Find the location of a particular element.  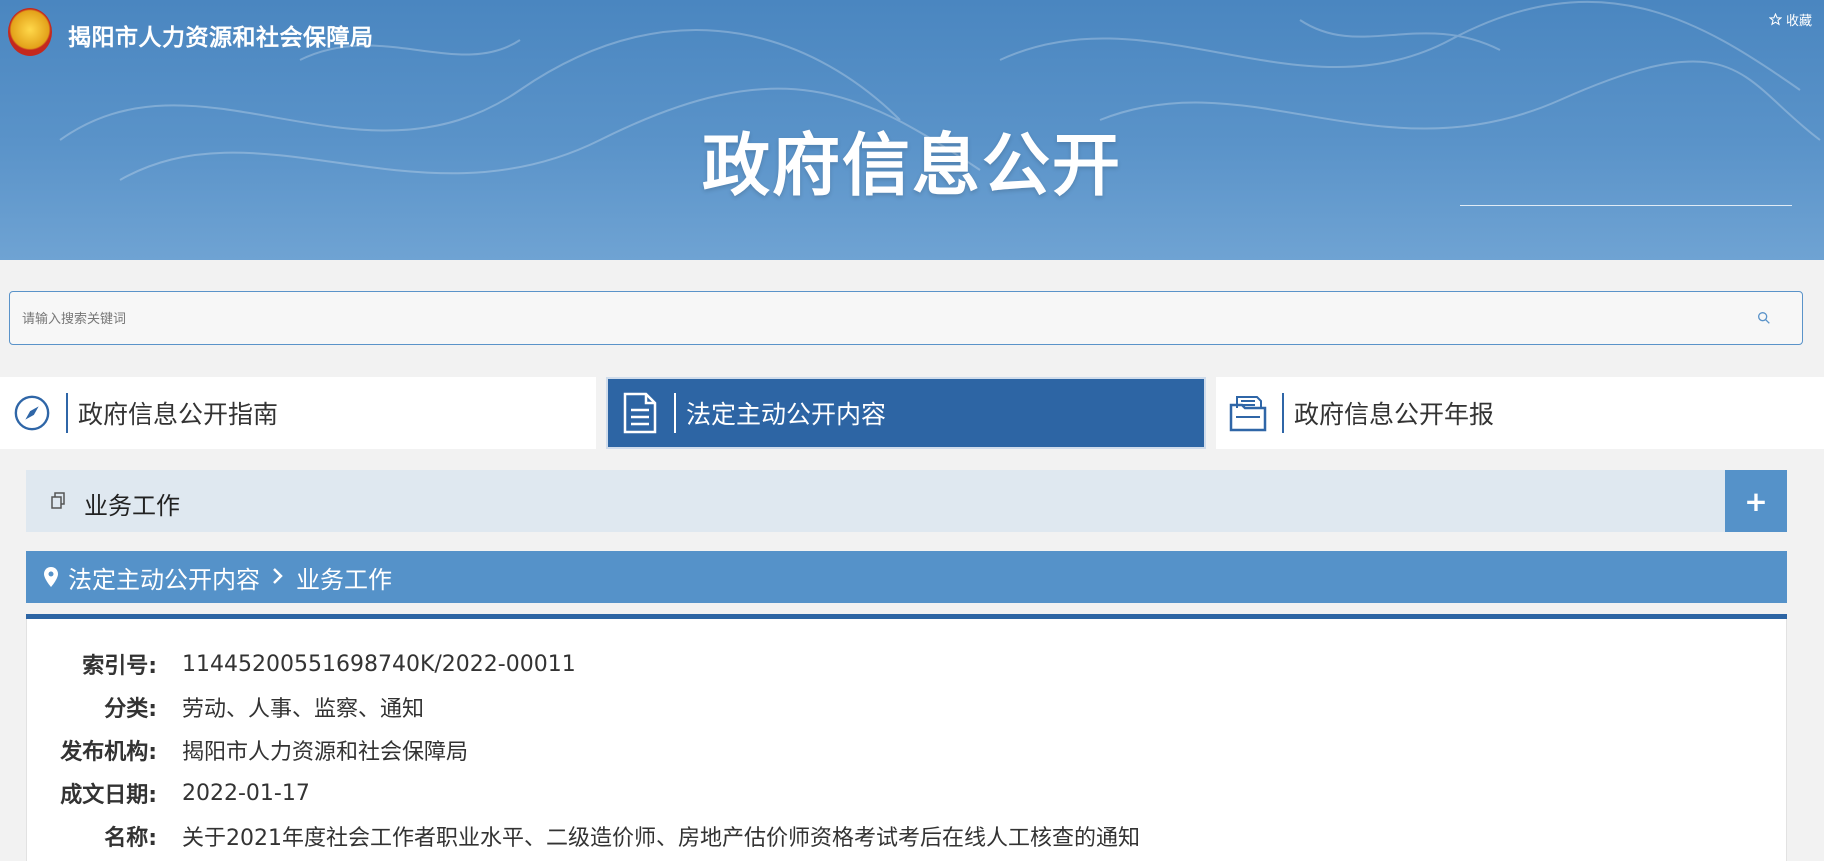

document-icon is located at coordinates (640, 413).